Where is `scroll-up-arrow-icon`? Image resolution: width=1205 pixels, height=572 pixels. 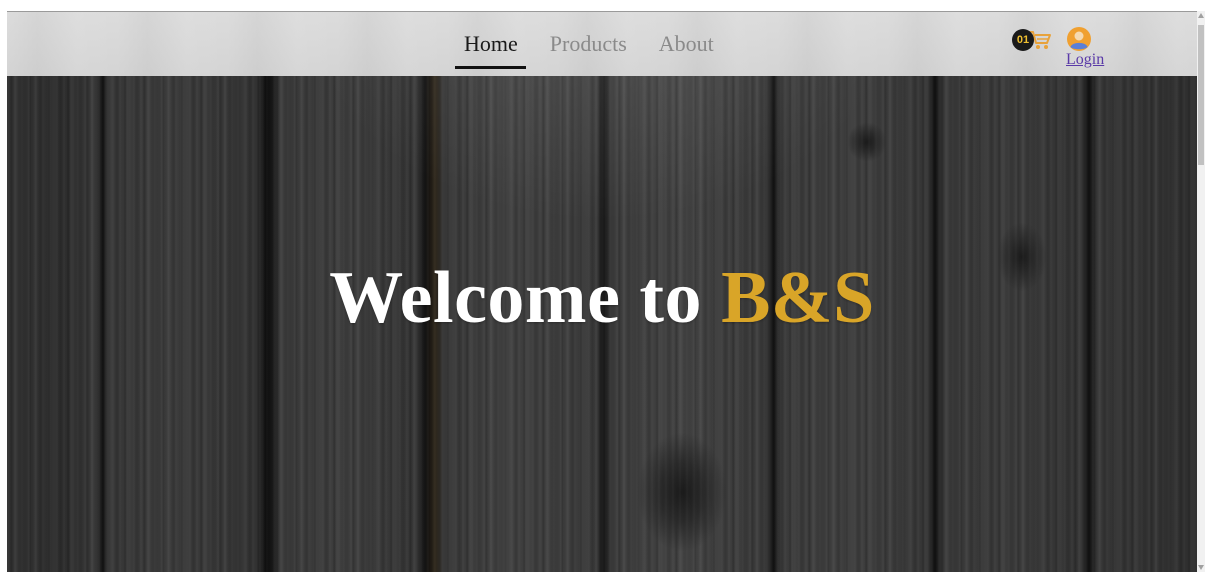 scroll-up-arrow-icon is located at coordinates (1201, 15).